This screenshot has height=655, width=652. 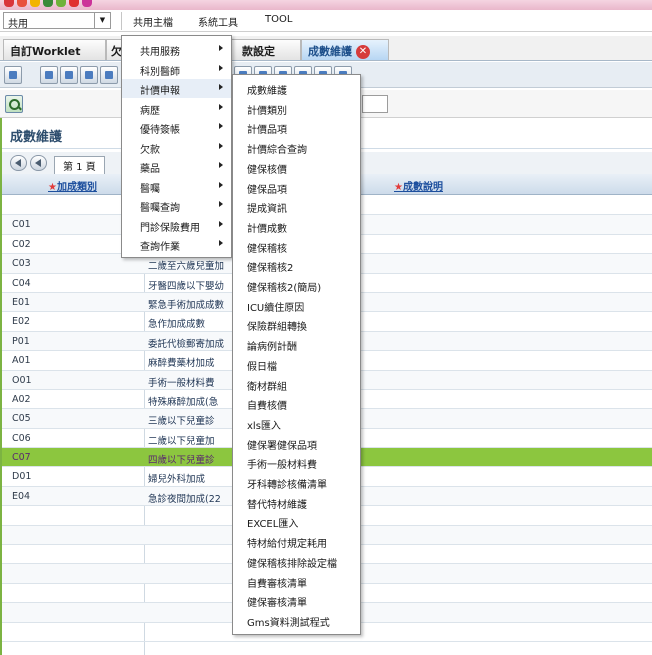 I want to click on cell-category-code: C05, so click(x=21, y=419).